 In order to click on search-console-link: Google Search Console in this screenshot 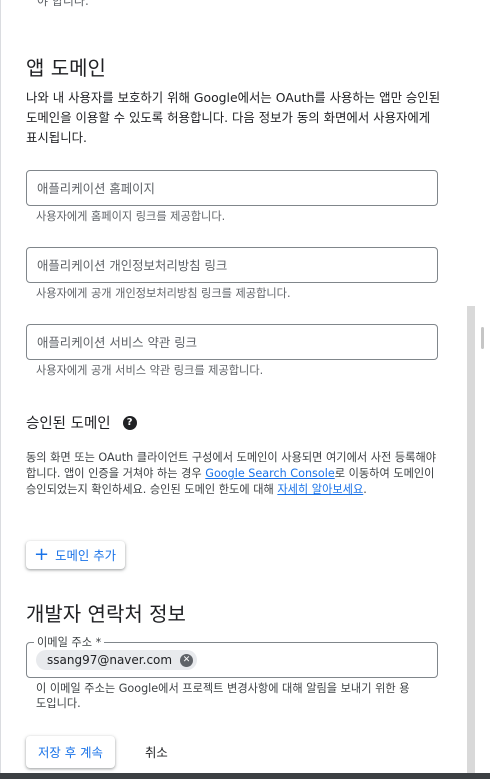, I will do `click(269, 473)`.